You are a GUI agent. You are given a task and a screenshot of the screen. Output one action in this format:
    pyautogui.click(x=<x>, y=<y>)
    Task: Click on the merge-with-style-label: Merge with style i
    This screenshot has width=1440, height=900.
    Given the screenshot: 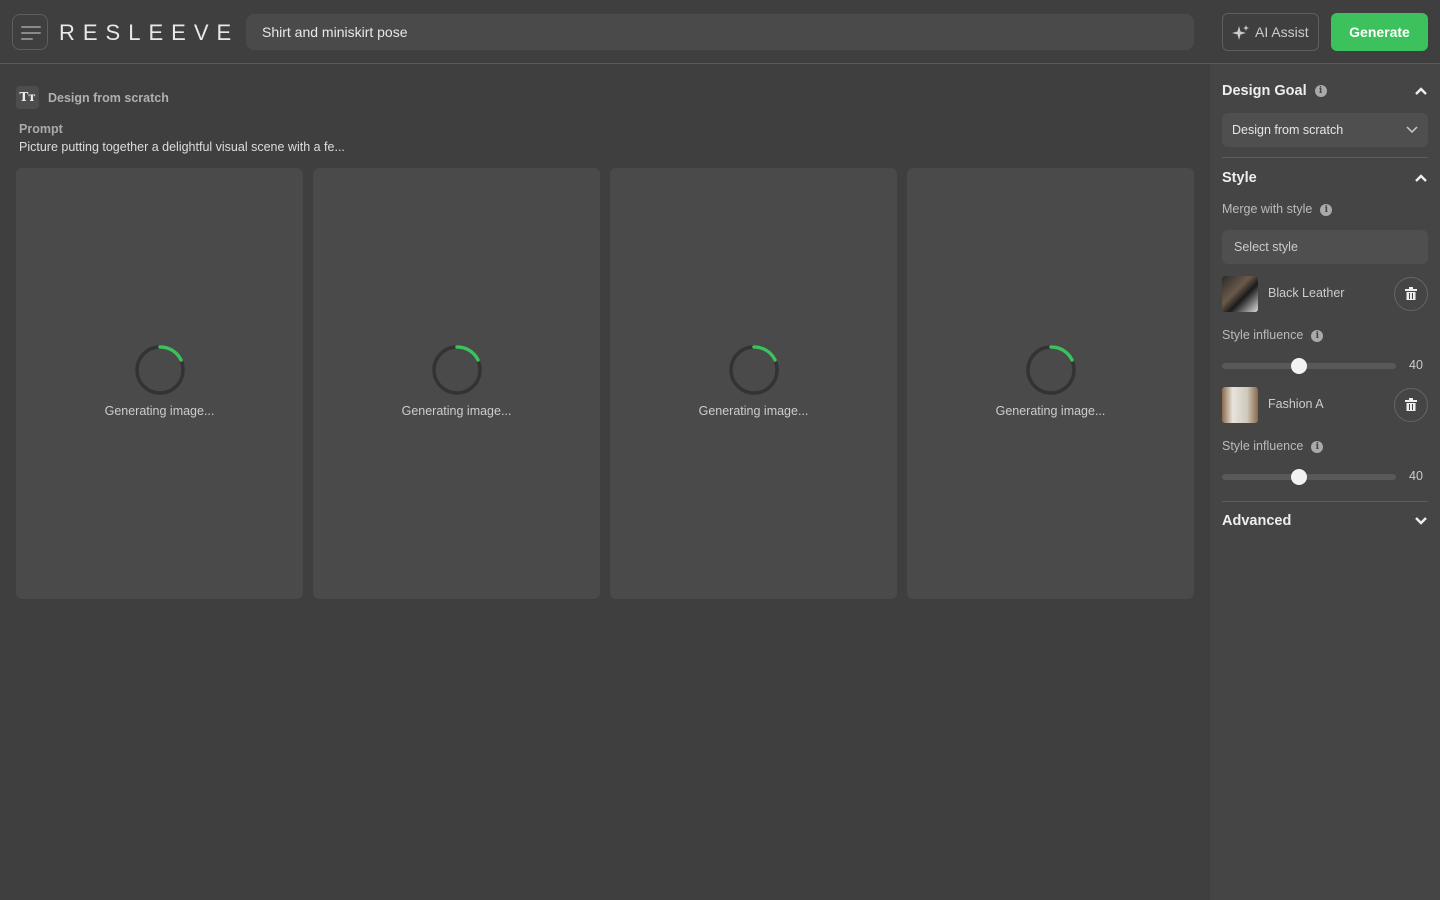 What is the action you would take?
    pyautogui.click(x=1277, y=209)
    